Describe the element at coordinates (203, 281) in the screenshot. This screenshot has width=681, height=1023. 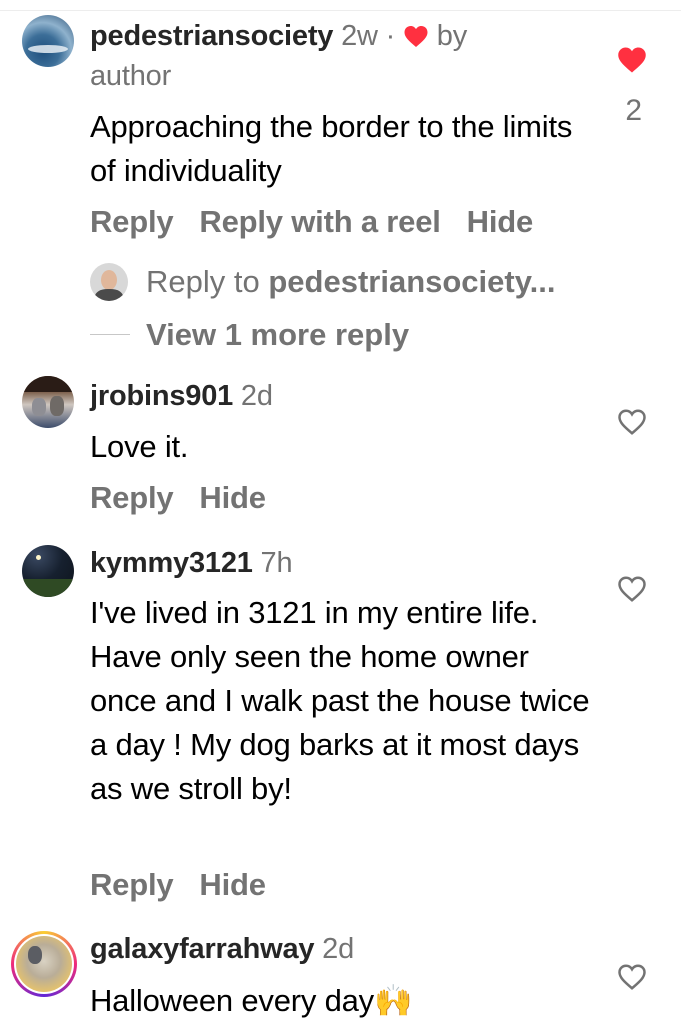
I see `reply-prefix: Reply to` at that location.